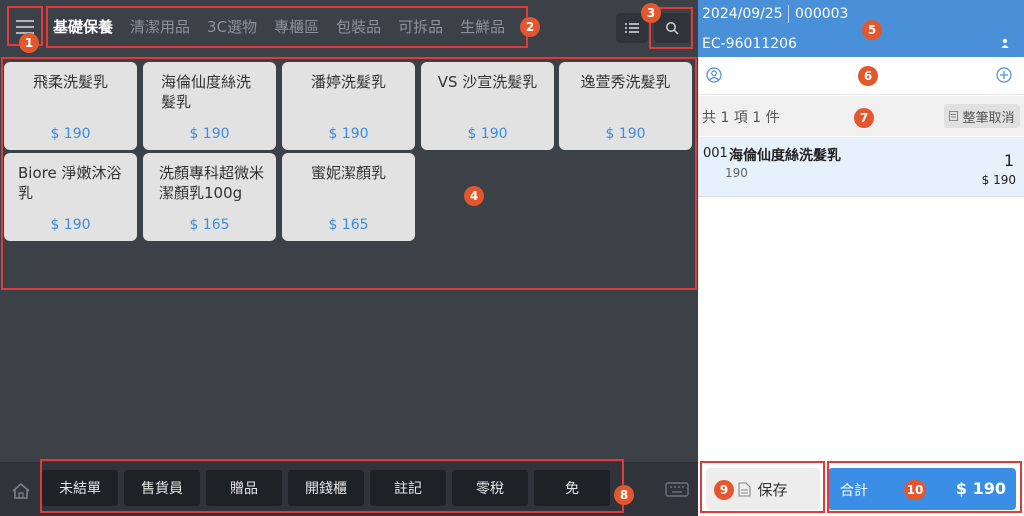 The height and width of the screenshot is (516, 1024). Describe the element at coordinates (70, 183) in the screenshot. I see `product-name: Biore 淨嫩沐浴乳` at that location.